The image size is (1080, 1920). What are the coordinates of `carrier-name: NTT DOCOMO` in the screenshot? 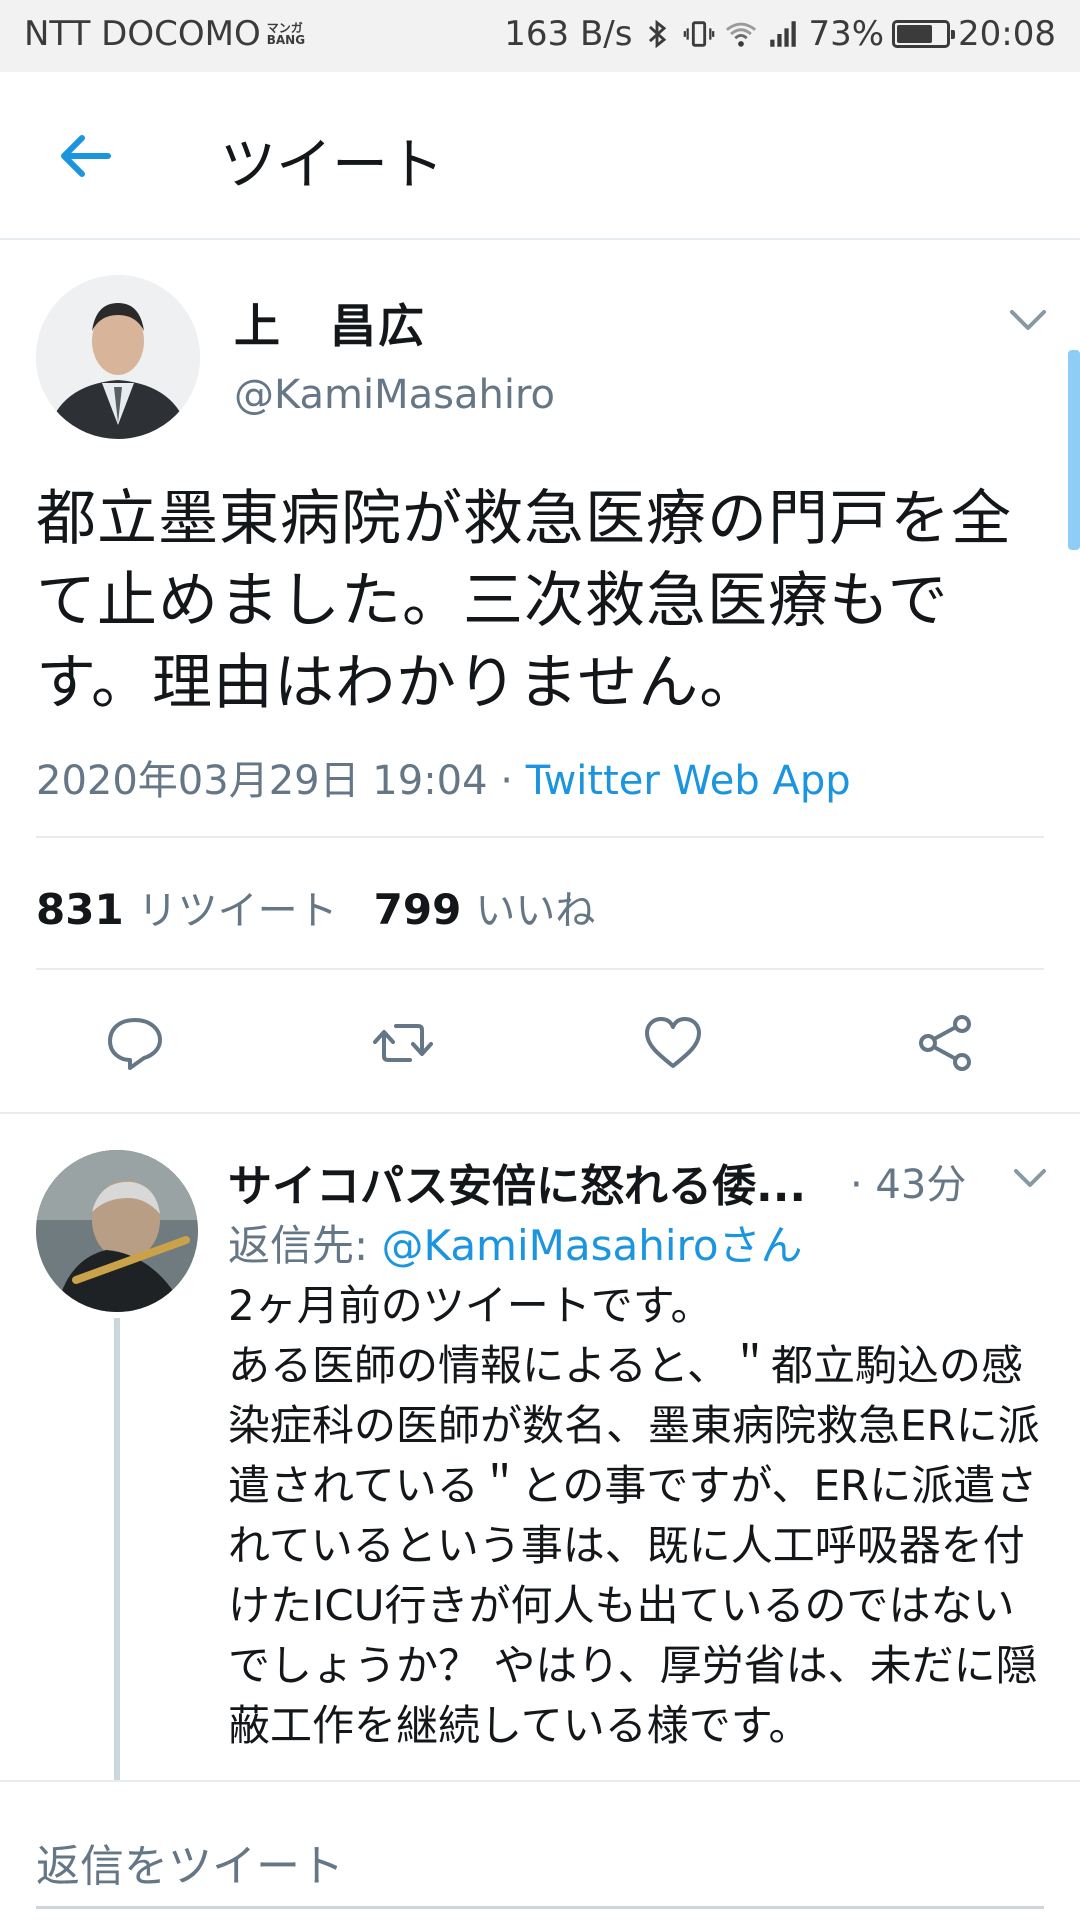 It's located at (142, 34).